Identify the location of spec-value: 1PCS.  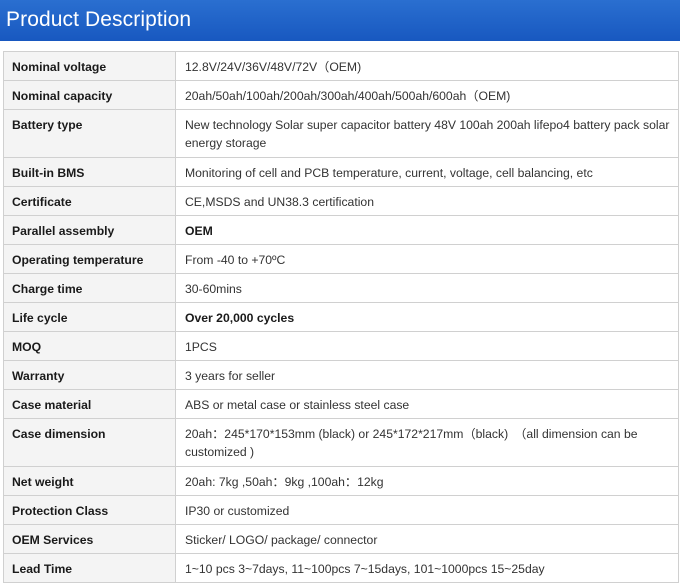
(427, 346).